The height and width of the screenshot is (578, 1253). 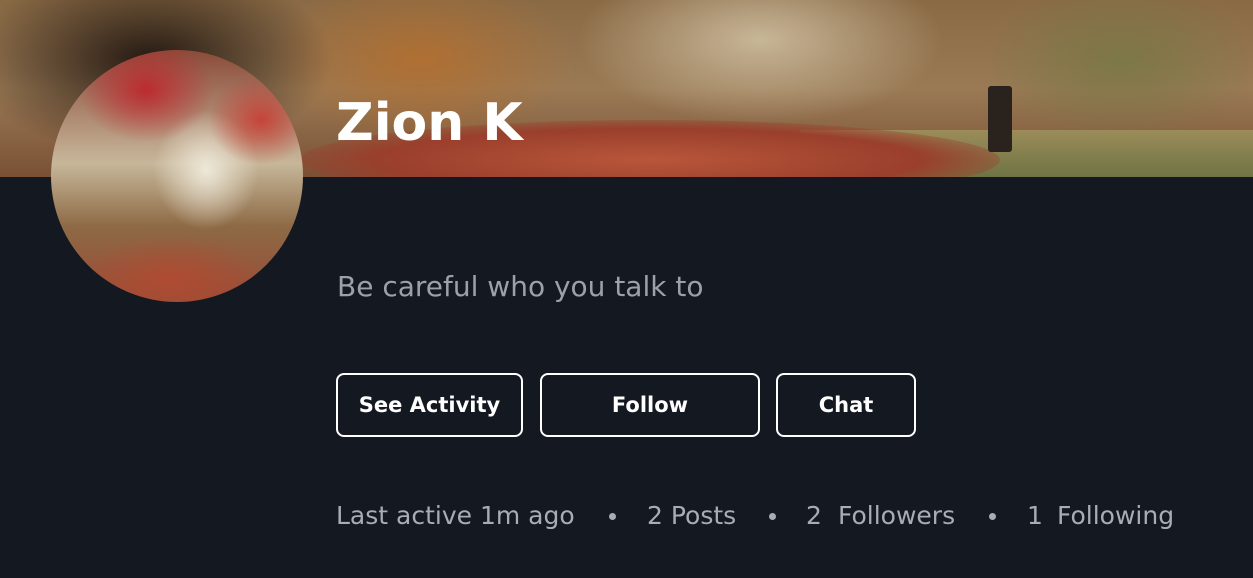 What do you see at coordinates (1116, 515) in the screenshot?
I see `following-label: Following` at bounding box center [1116, 515].